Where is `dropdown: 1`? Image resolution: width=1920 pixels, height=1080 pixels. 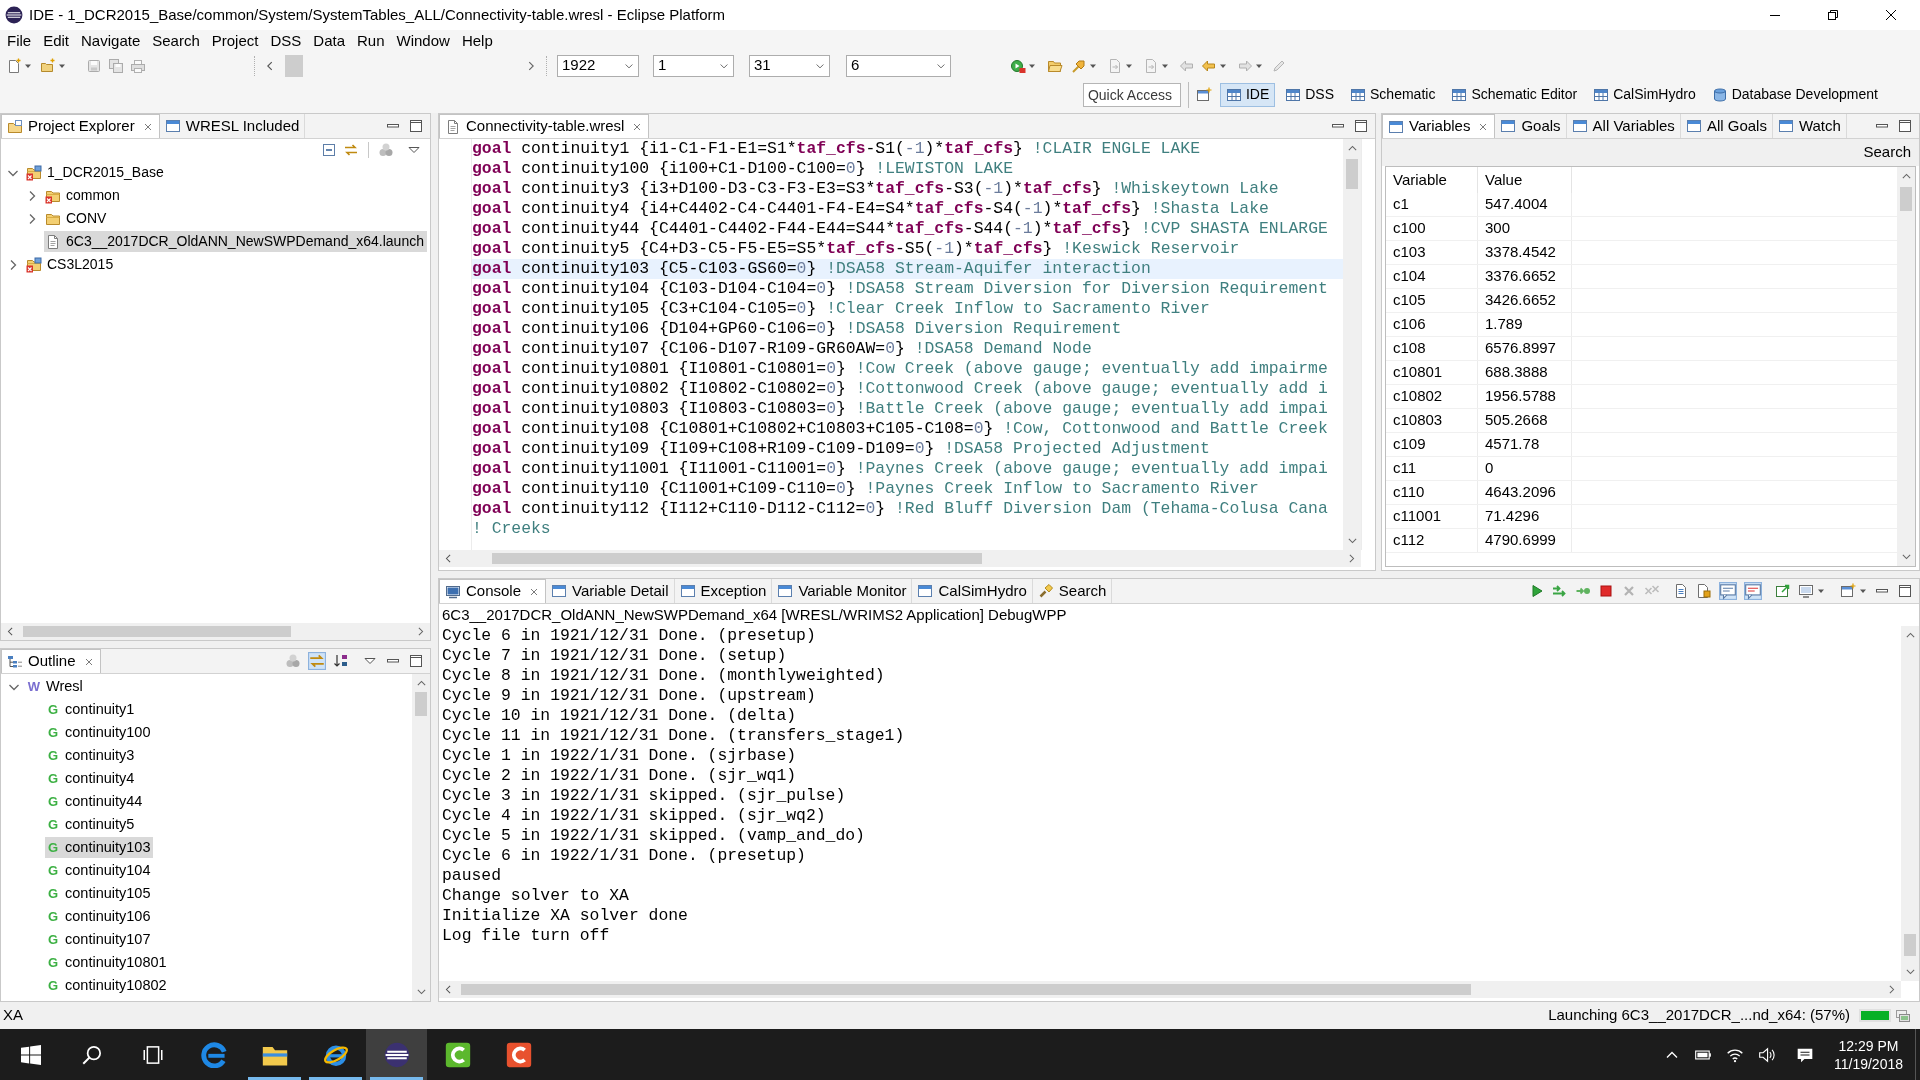 dropdown: 1 is located at coordinates (693, 65).